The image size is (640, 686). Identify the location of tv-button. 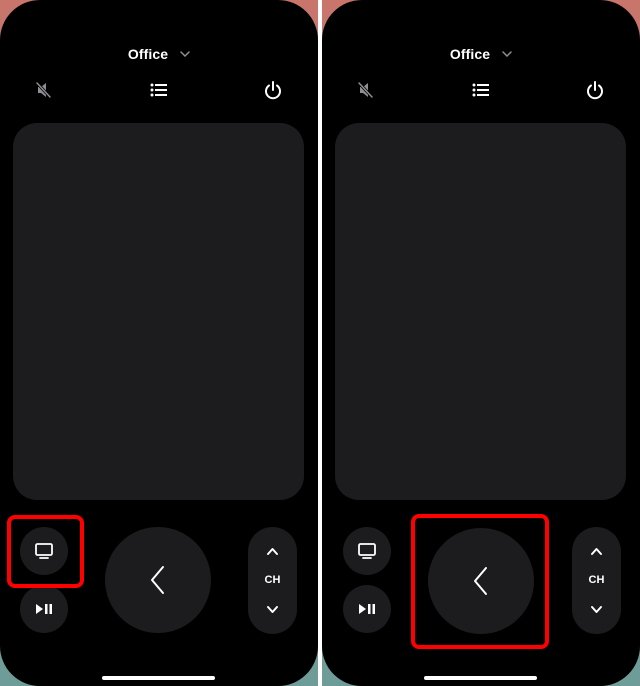
(367, 551).